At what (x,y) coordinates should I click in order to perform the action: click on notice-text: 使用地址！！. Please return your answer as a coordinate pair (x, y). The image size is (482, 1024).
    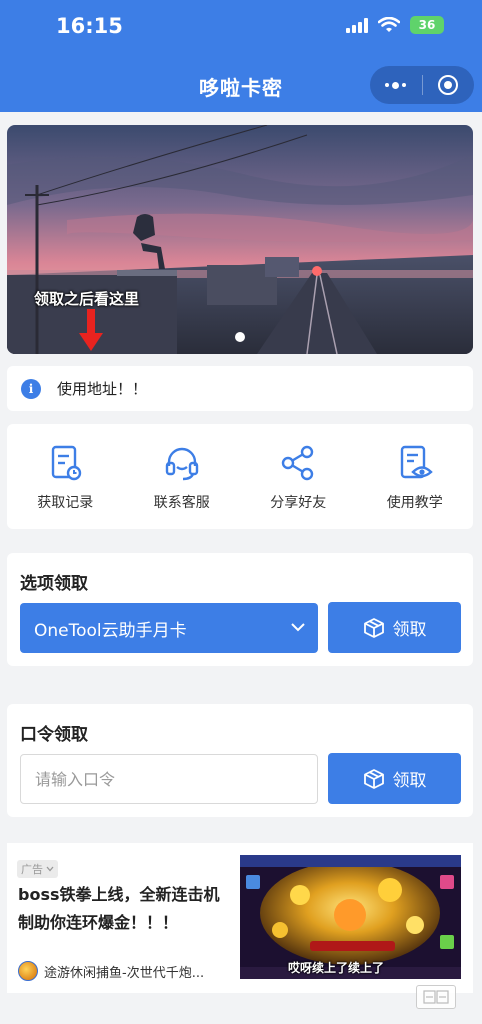
    Looking at the image, I should click on (102, 389).